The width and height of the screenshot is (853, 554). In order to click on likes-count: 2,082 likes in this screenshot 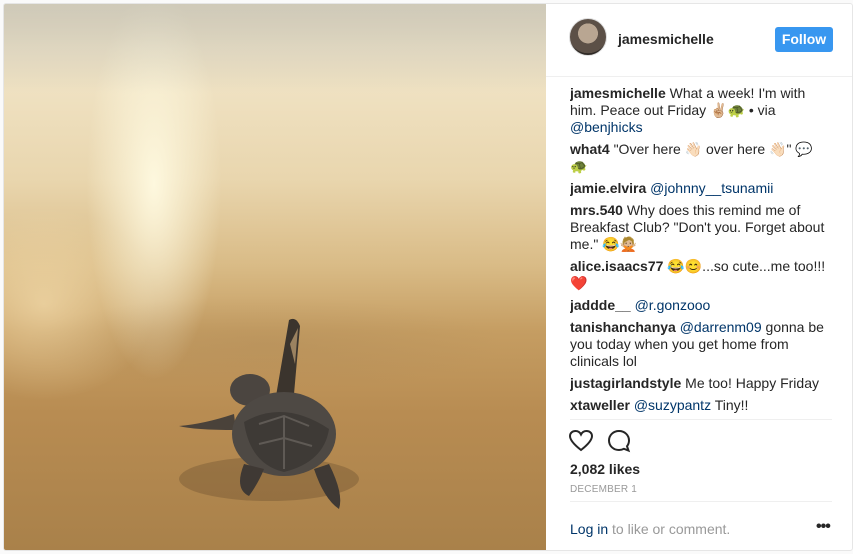, I will do `click(605, 469)`.